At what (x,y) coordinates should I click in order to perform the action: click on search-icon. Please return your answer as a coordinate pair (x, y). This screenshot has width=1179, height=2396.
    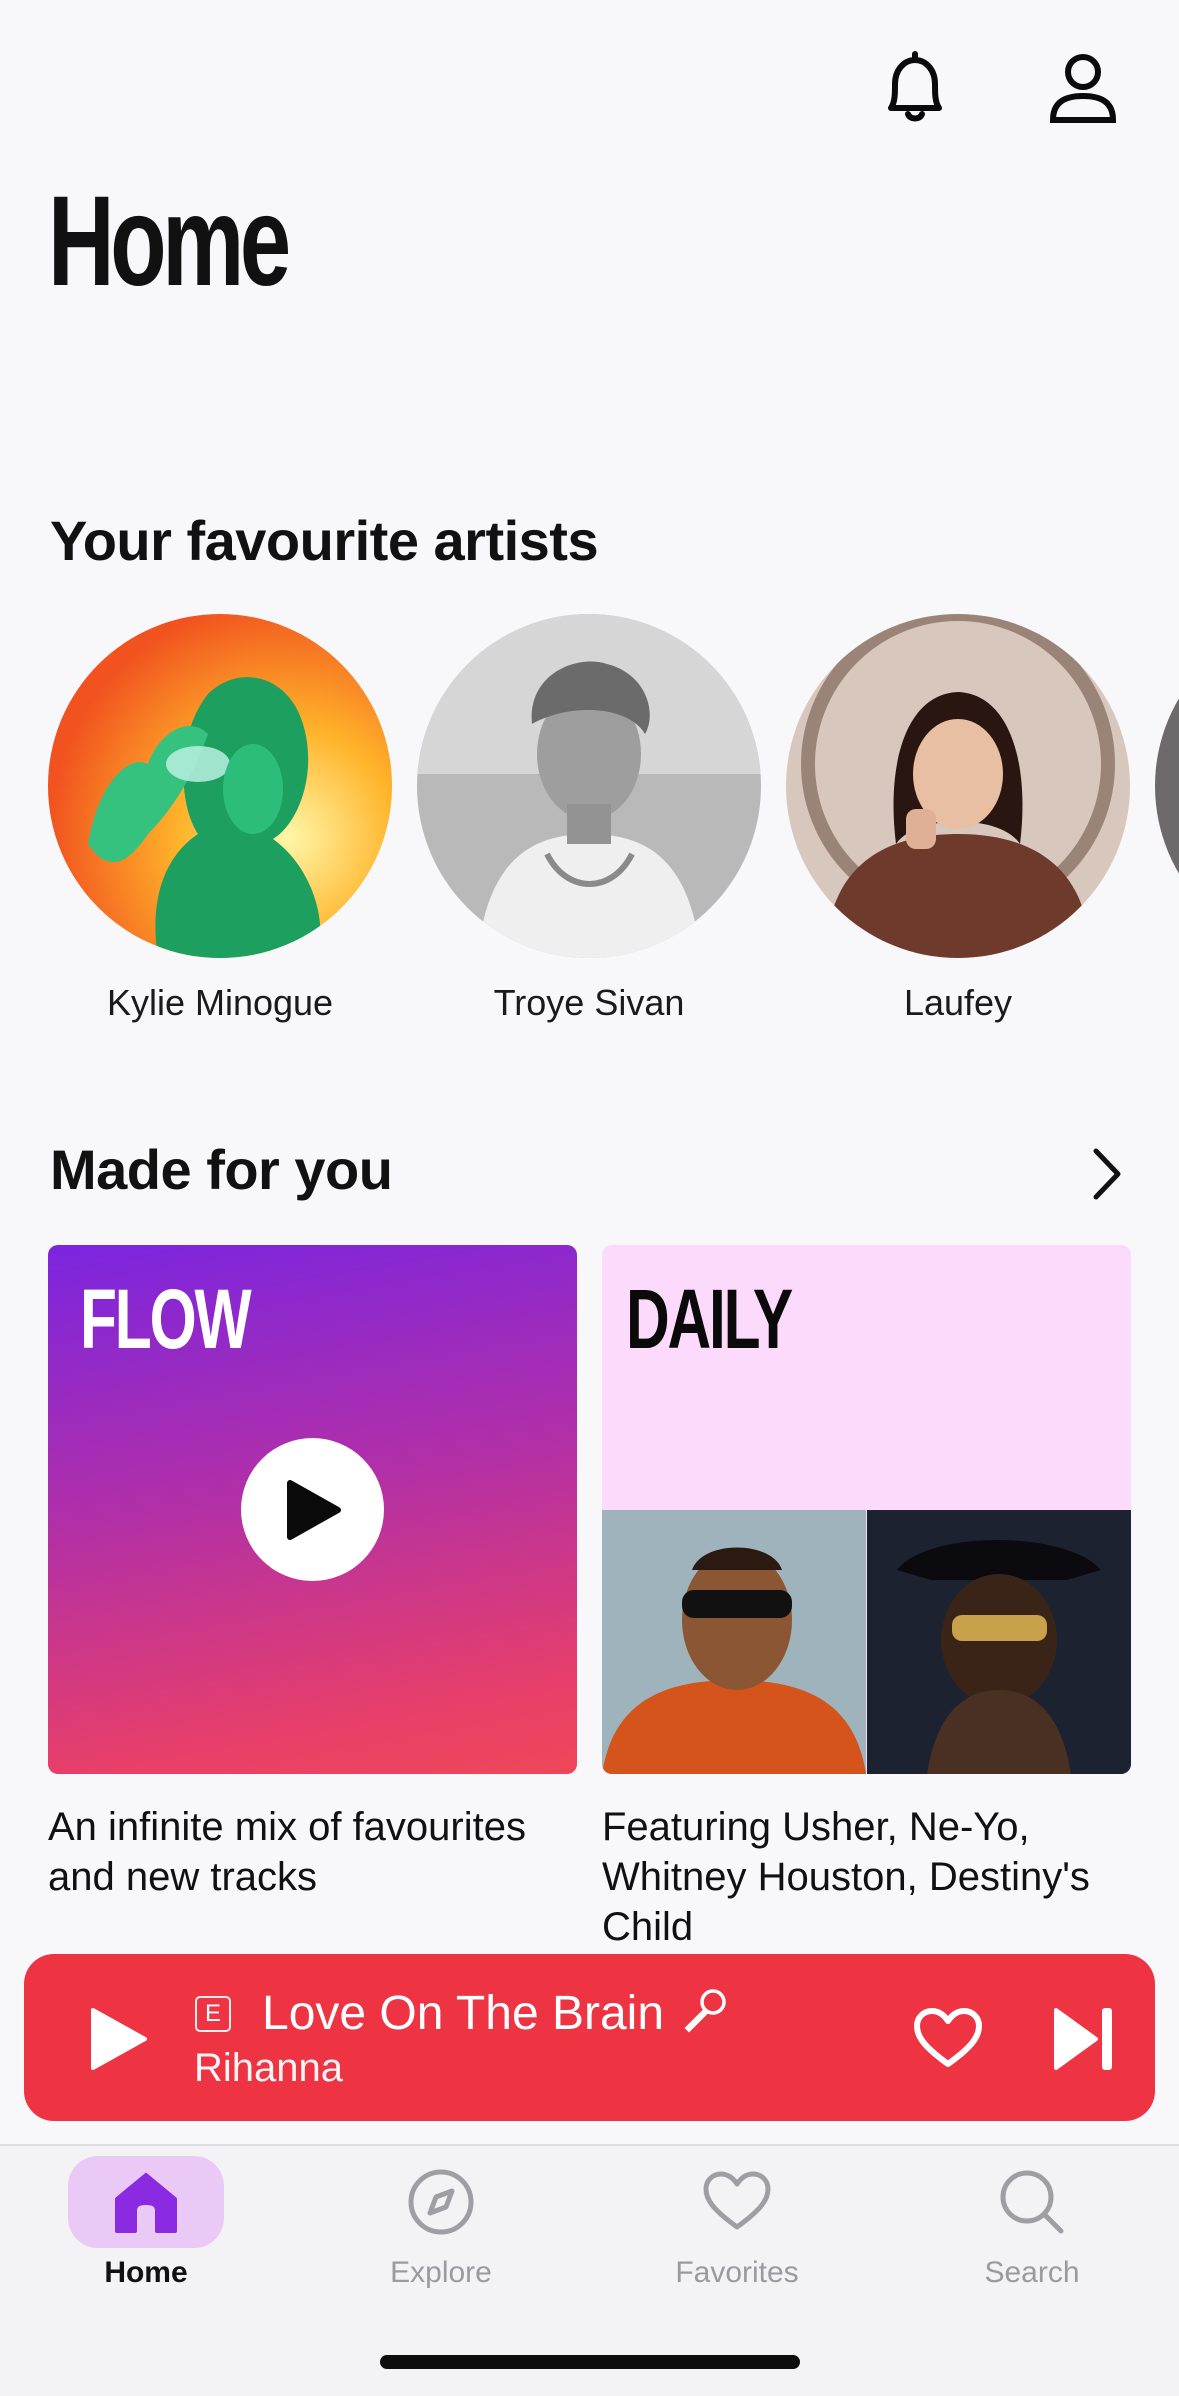
    Looking at the image, I should click on (1032, 2202).